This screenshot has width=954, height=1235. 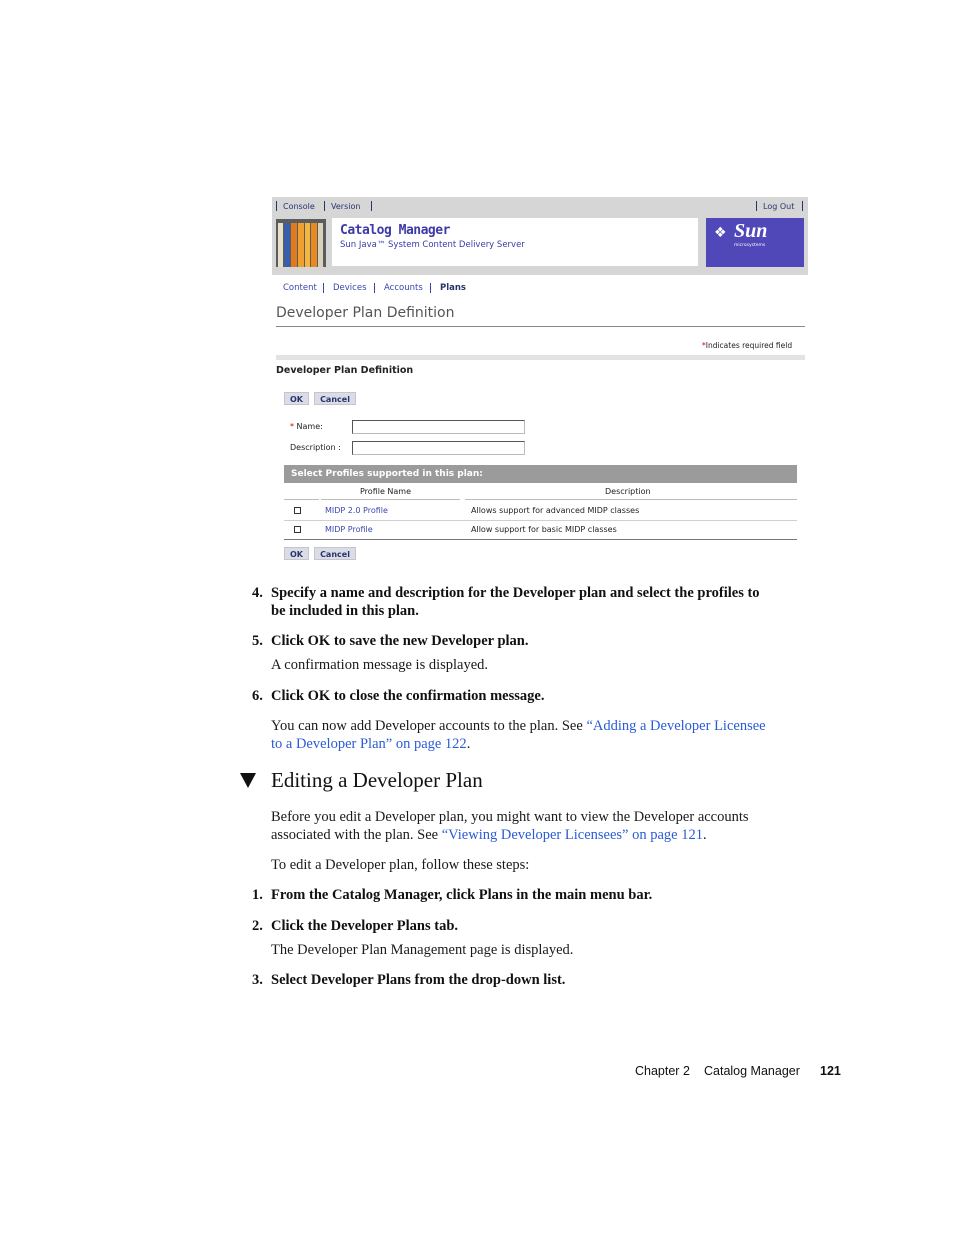 I want to click on name-label: * Name:, so click(x=306, y=426).